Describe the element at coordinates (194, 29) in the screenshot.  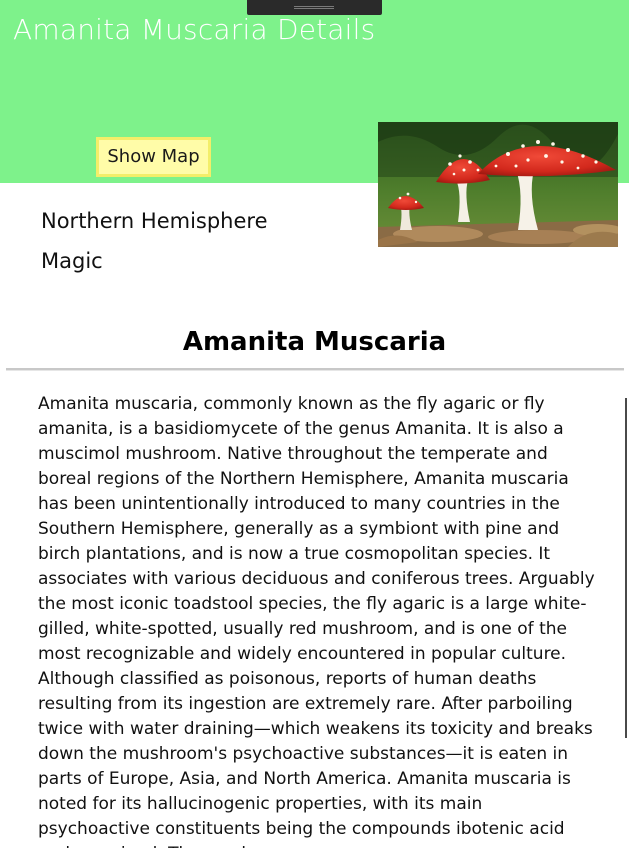
I see `page-title: Amanita Muscaria Details` at that location.